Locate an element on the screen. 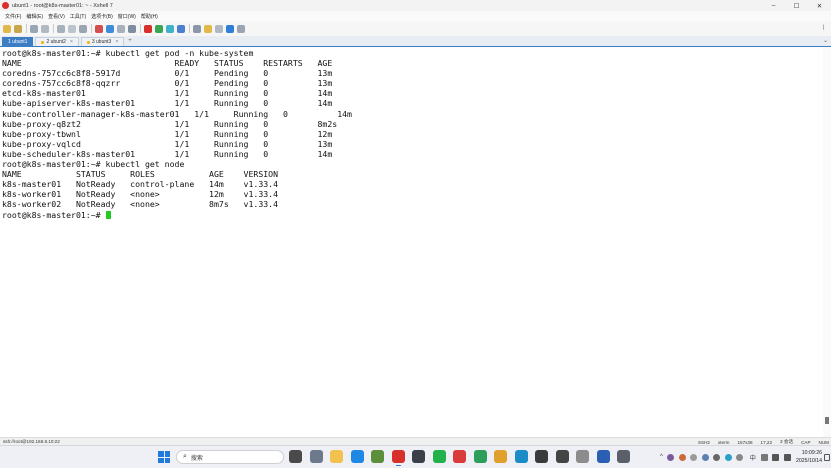 The width and height of the screenshot is (831, 468). menu-tools: 工具(T) is located at coordinates (78, 16).